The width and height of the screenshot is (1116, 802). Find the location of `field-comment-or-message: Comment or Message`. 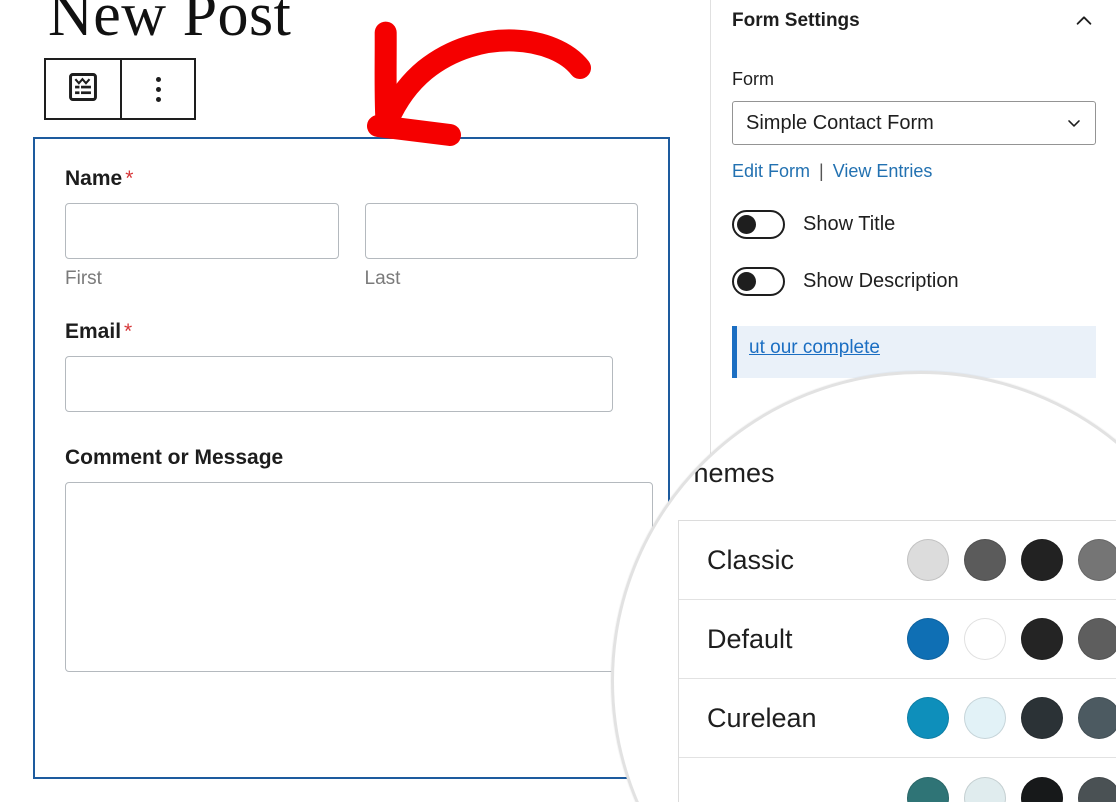

field-comment-or-message: Comment or Message is located at coordinates (359, 559).